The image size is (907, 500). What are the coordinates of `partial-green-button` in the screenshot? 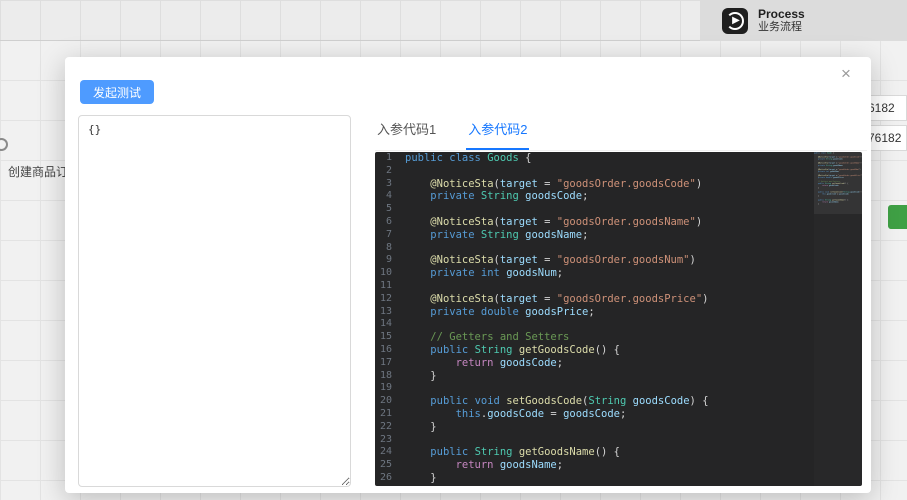 It's located at (897, 217).